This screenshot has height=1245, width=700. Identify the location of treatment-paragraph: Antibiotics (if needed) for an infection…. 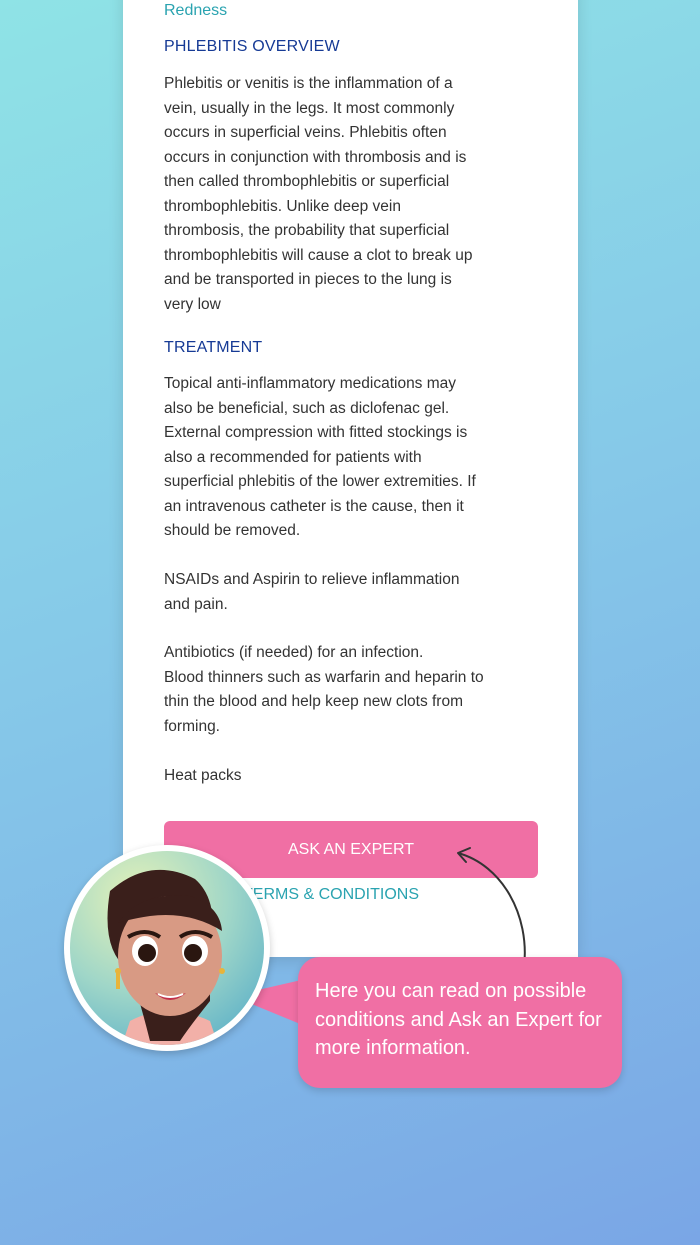
(324, 689).